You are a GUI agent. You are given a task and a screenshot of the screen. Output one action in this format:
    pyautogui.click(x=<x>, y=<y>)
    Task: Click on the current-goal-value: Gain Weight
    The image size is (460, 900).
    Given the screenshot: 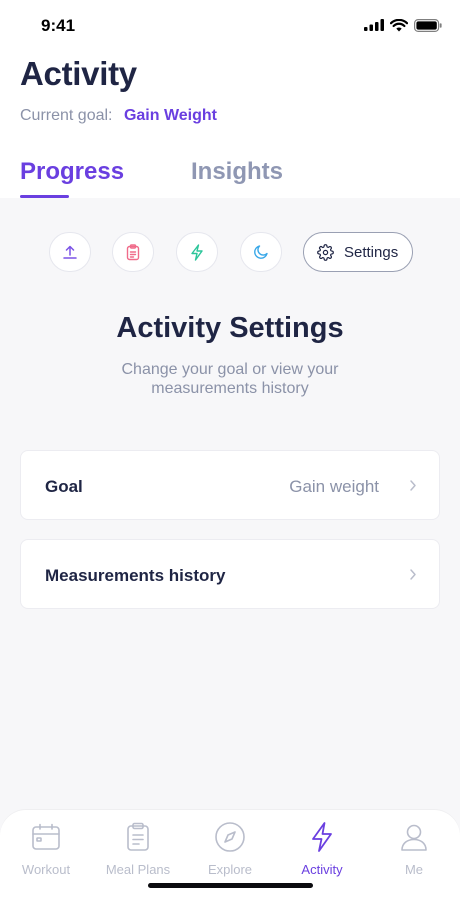 What is the action you would take?
    pyautogui.click(x=170, y=115)
    